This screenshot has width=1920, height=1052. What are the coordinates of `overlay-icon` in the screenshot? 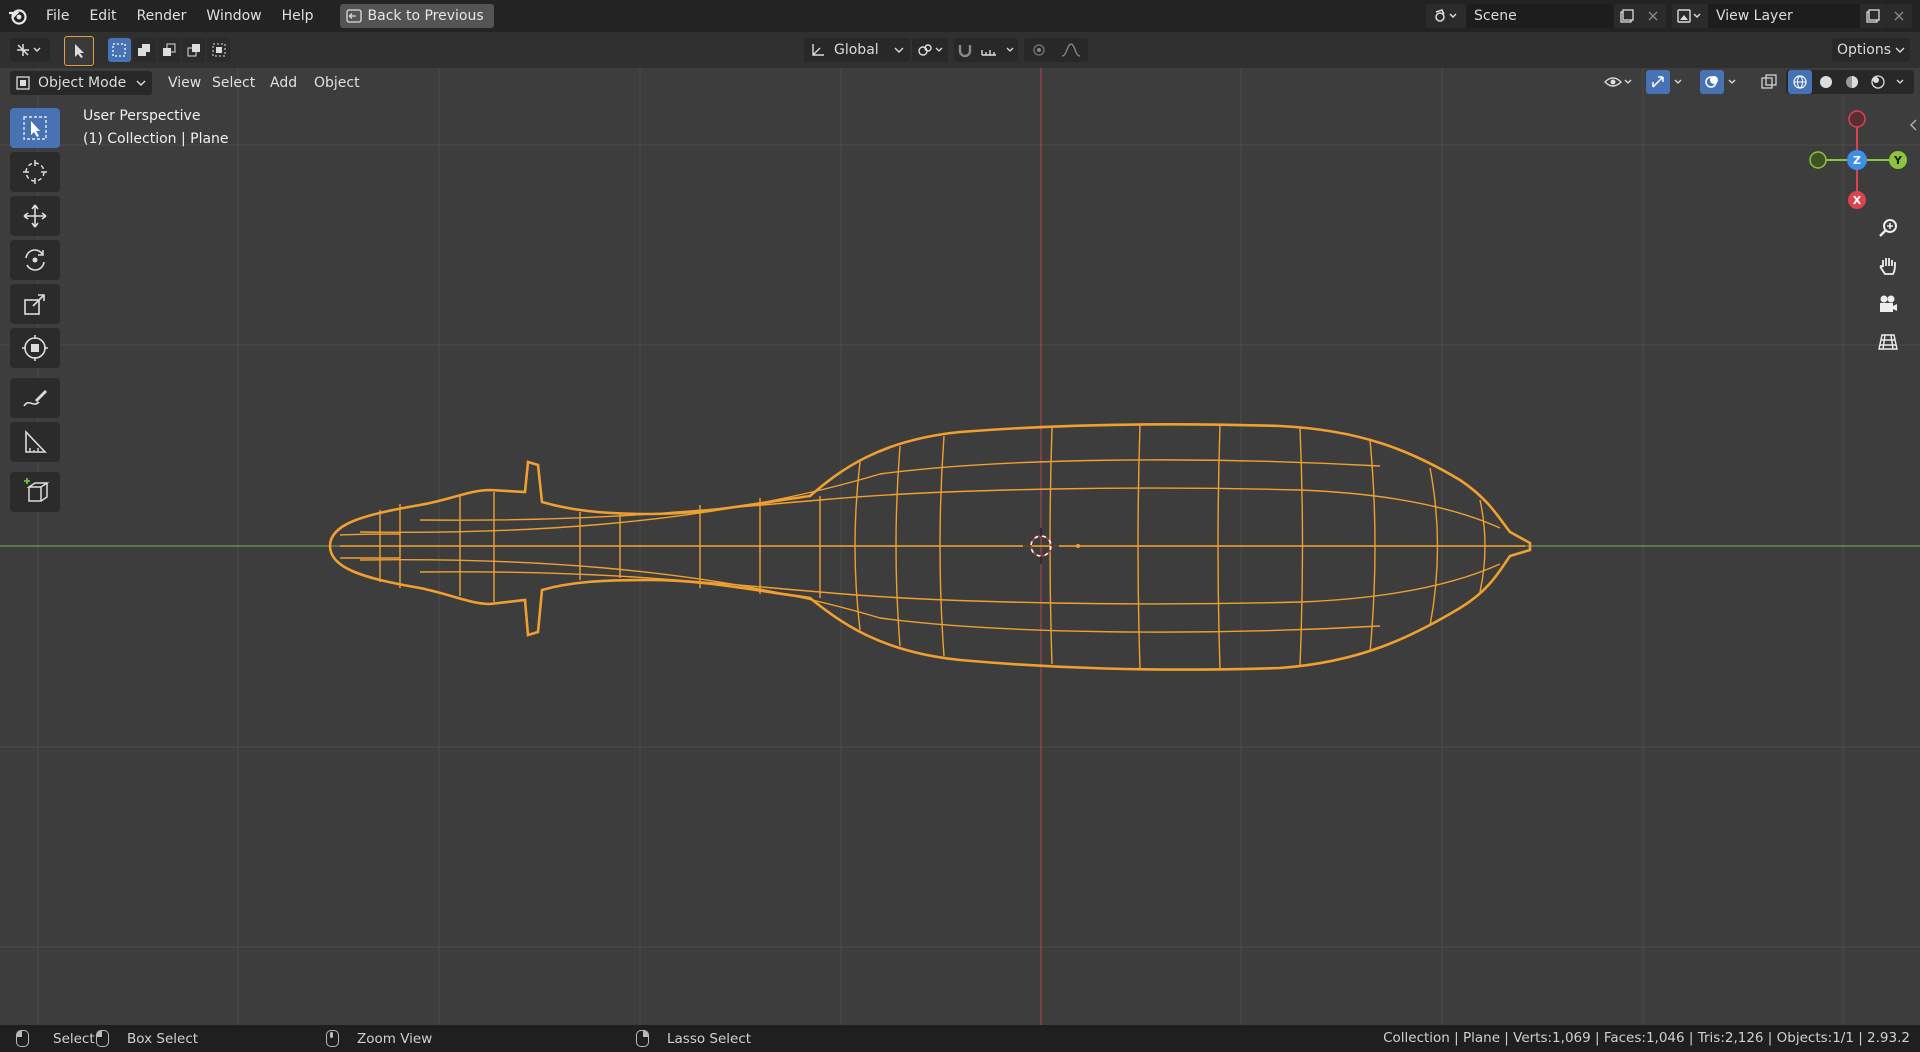 It's located at (1724, 82).